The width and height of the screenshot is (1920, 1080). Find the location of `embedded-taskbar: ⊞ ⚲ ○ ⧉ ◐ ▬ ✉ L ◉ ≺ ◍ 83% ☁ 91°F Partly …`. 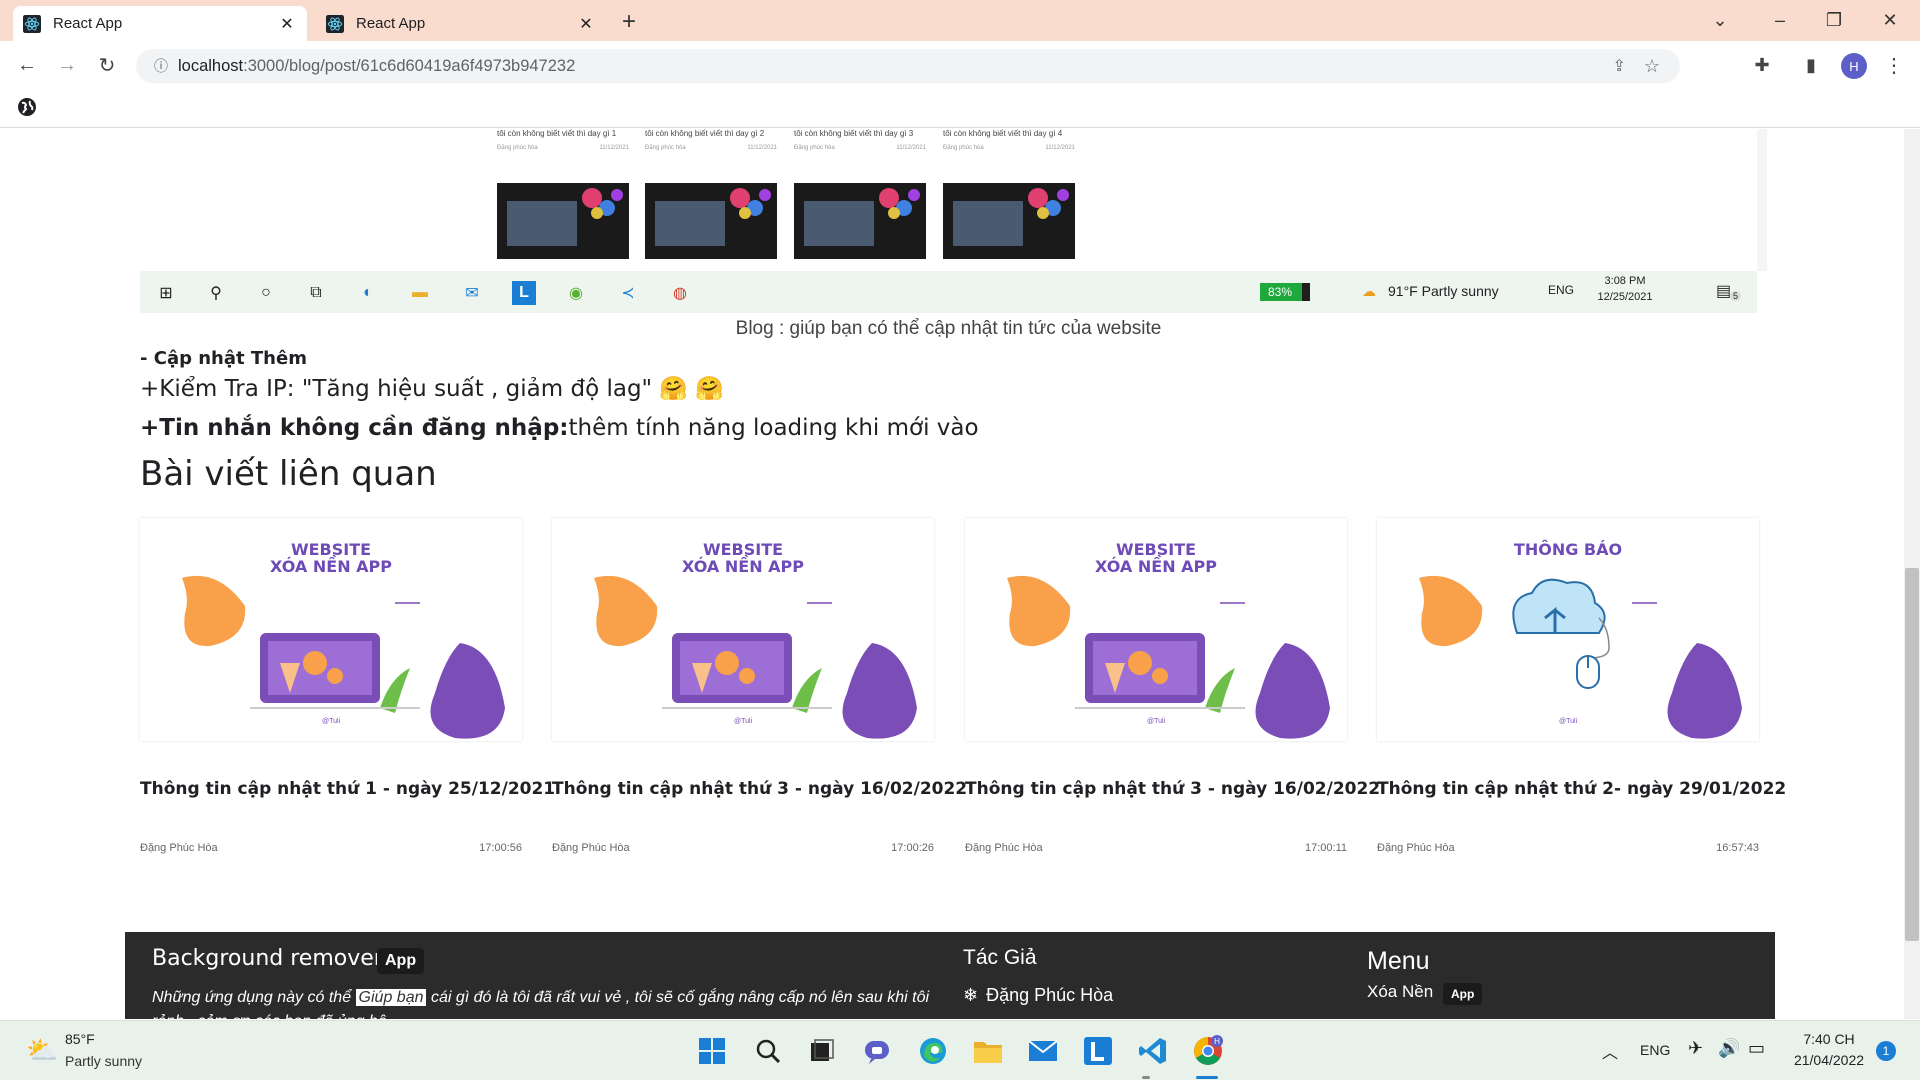

embedded-taskbar: ⊞ ⚲ ○ ⧉ ◐ ▬ ✉ L ◉ ≺ ◍ 83% ☁ 91°F Partly … is located at coordinates (948, 292).